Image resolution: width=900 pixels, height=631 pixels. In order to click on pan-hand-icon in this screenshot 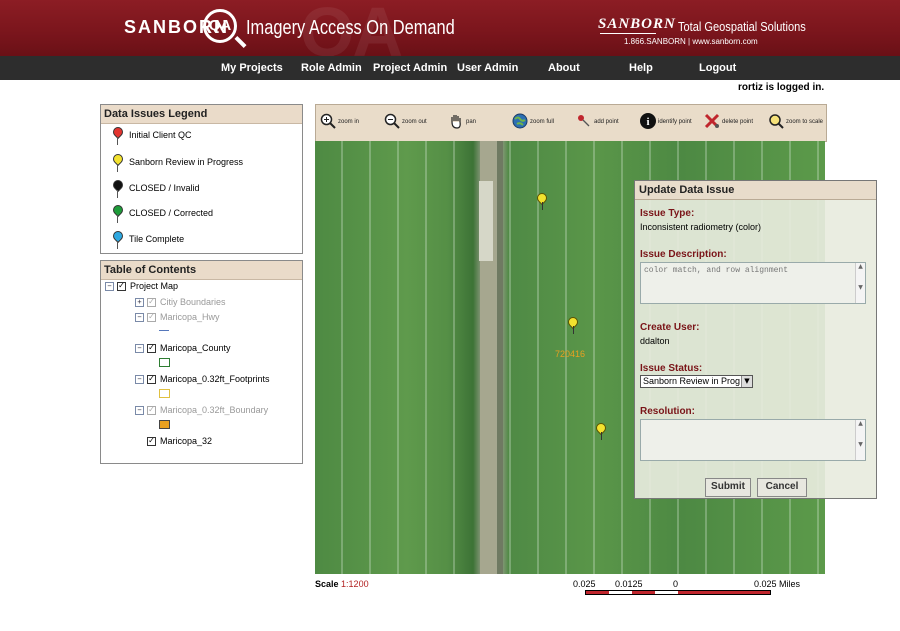, I will do `click(456, 122)`.